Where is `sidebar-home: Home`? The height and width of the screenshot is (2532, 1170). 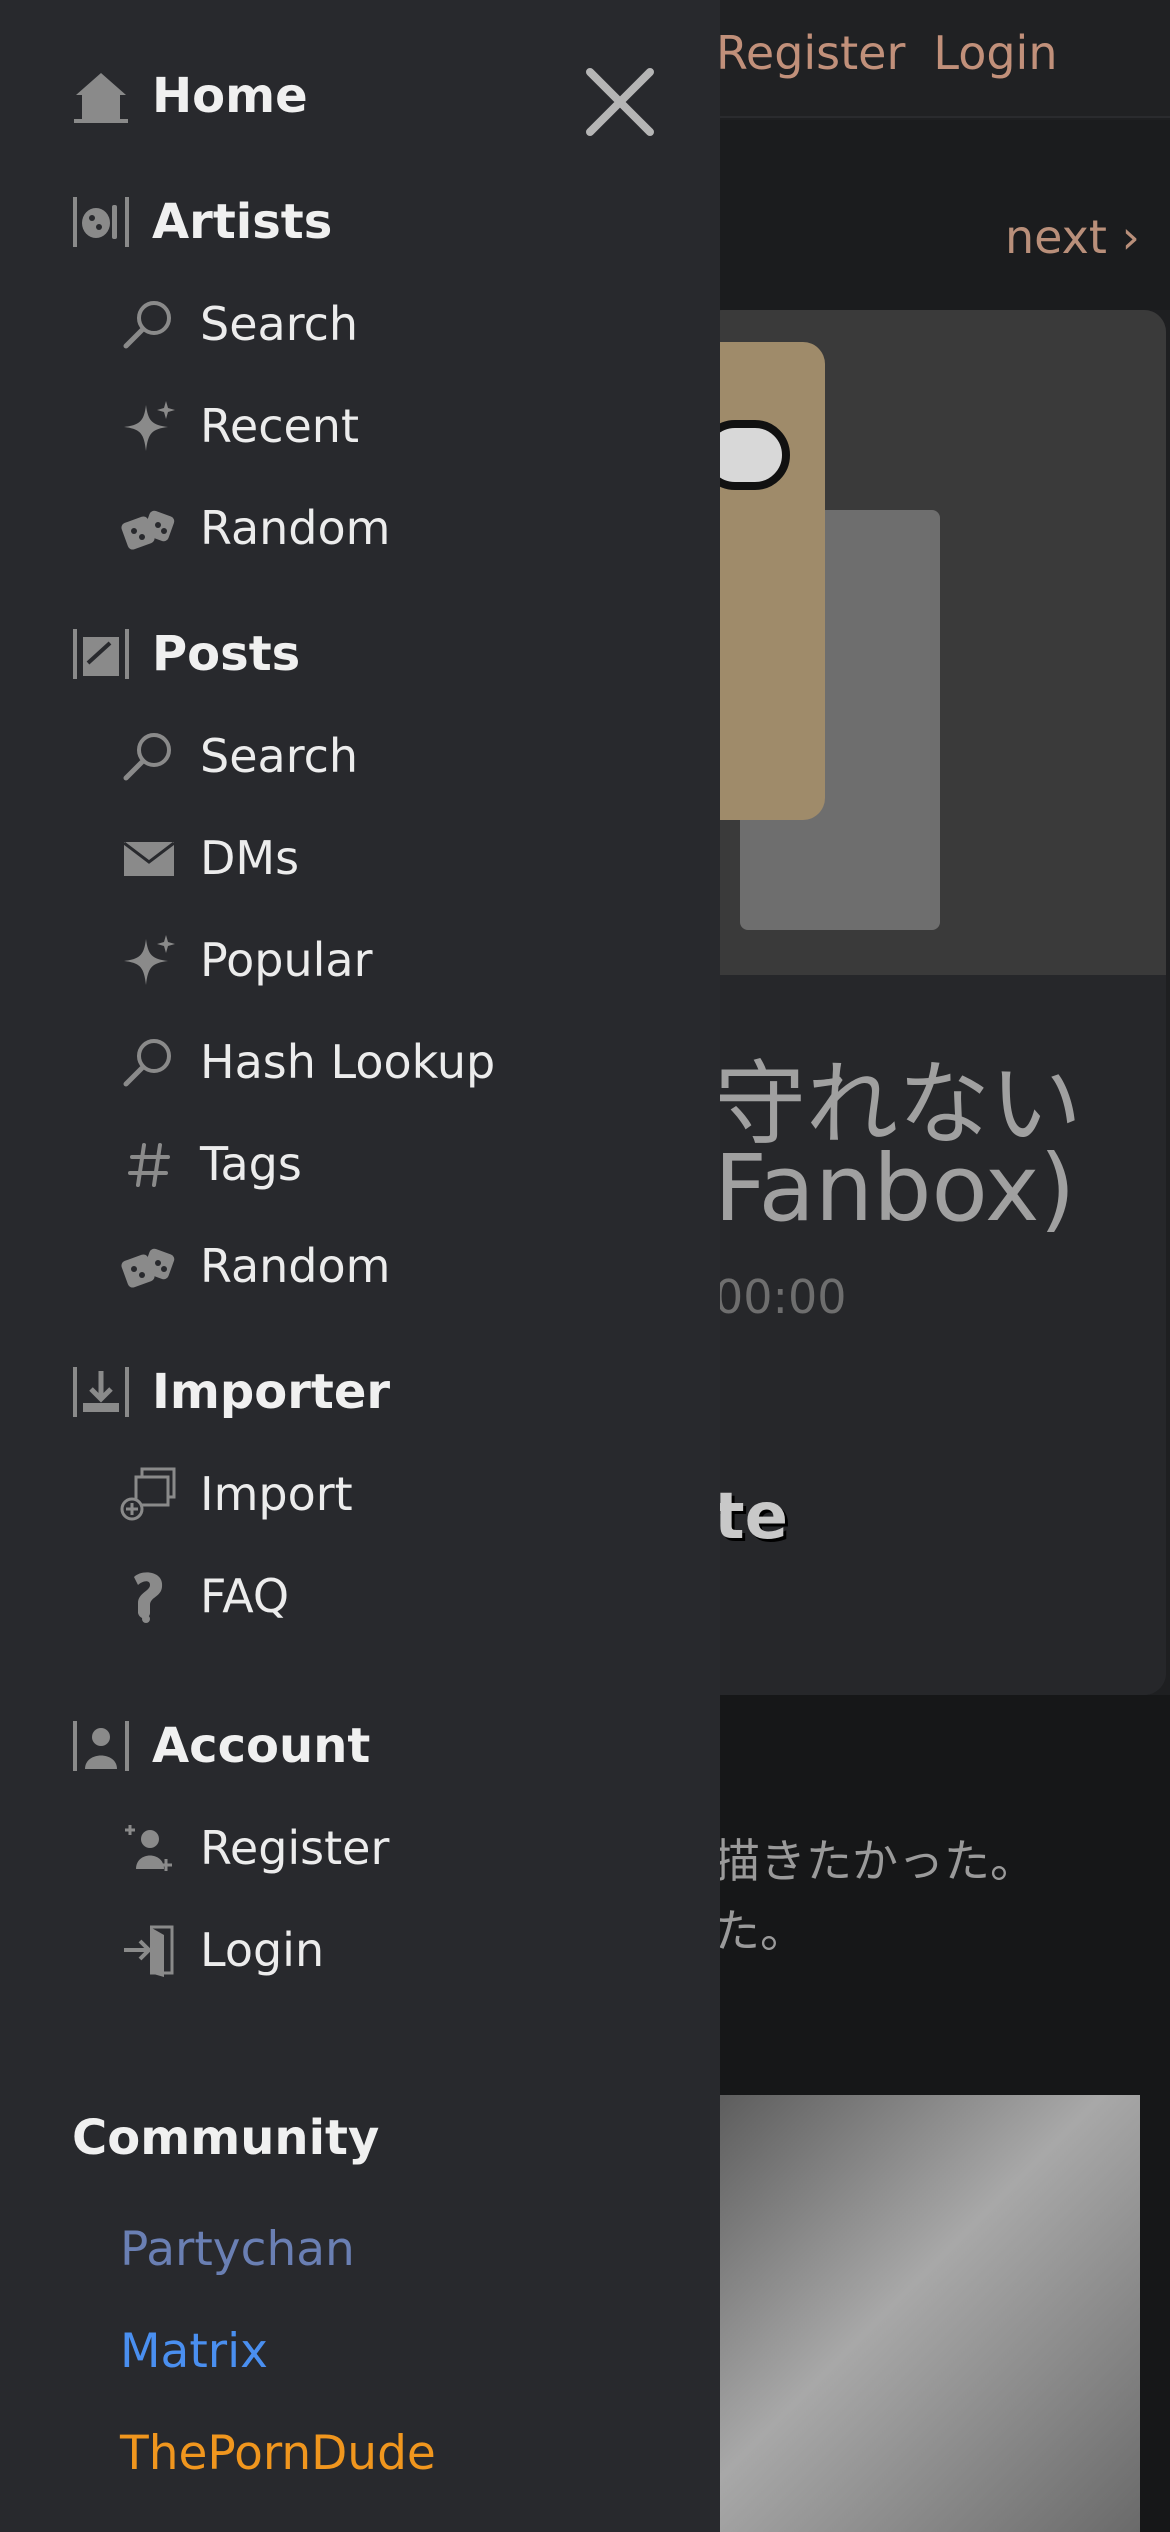
sidebar-home: Home is located at coordinates (189, 96).